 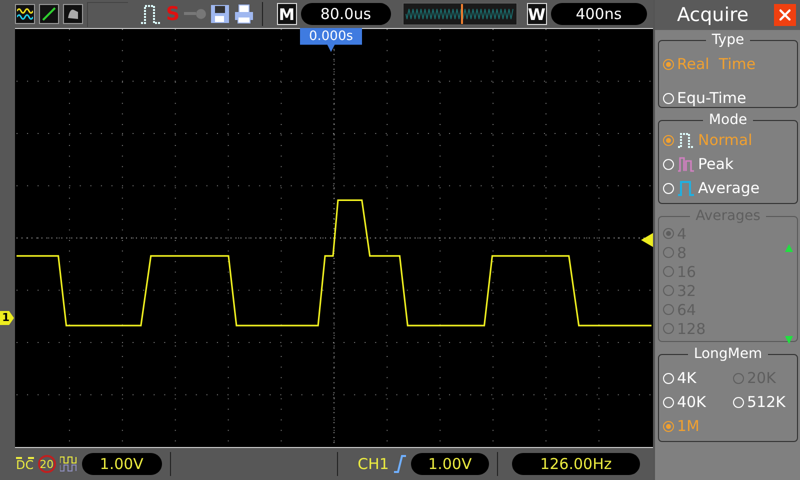 I want to click on volts-per-div-display: 1.00V, so click(x=122, y=464).